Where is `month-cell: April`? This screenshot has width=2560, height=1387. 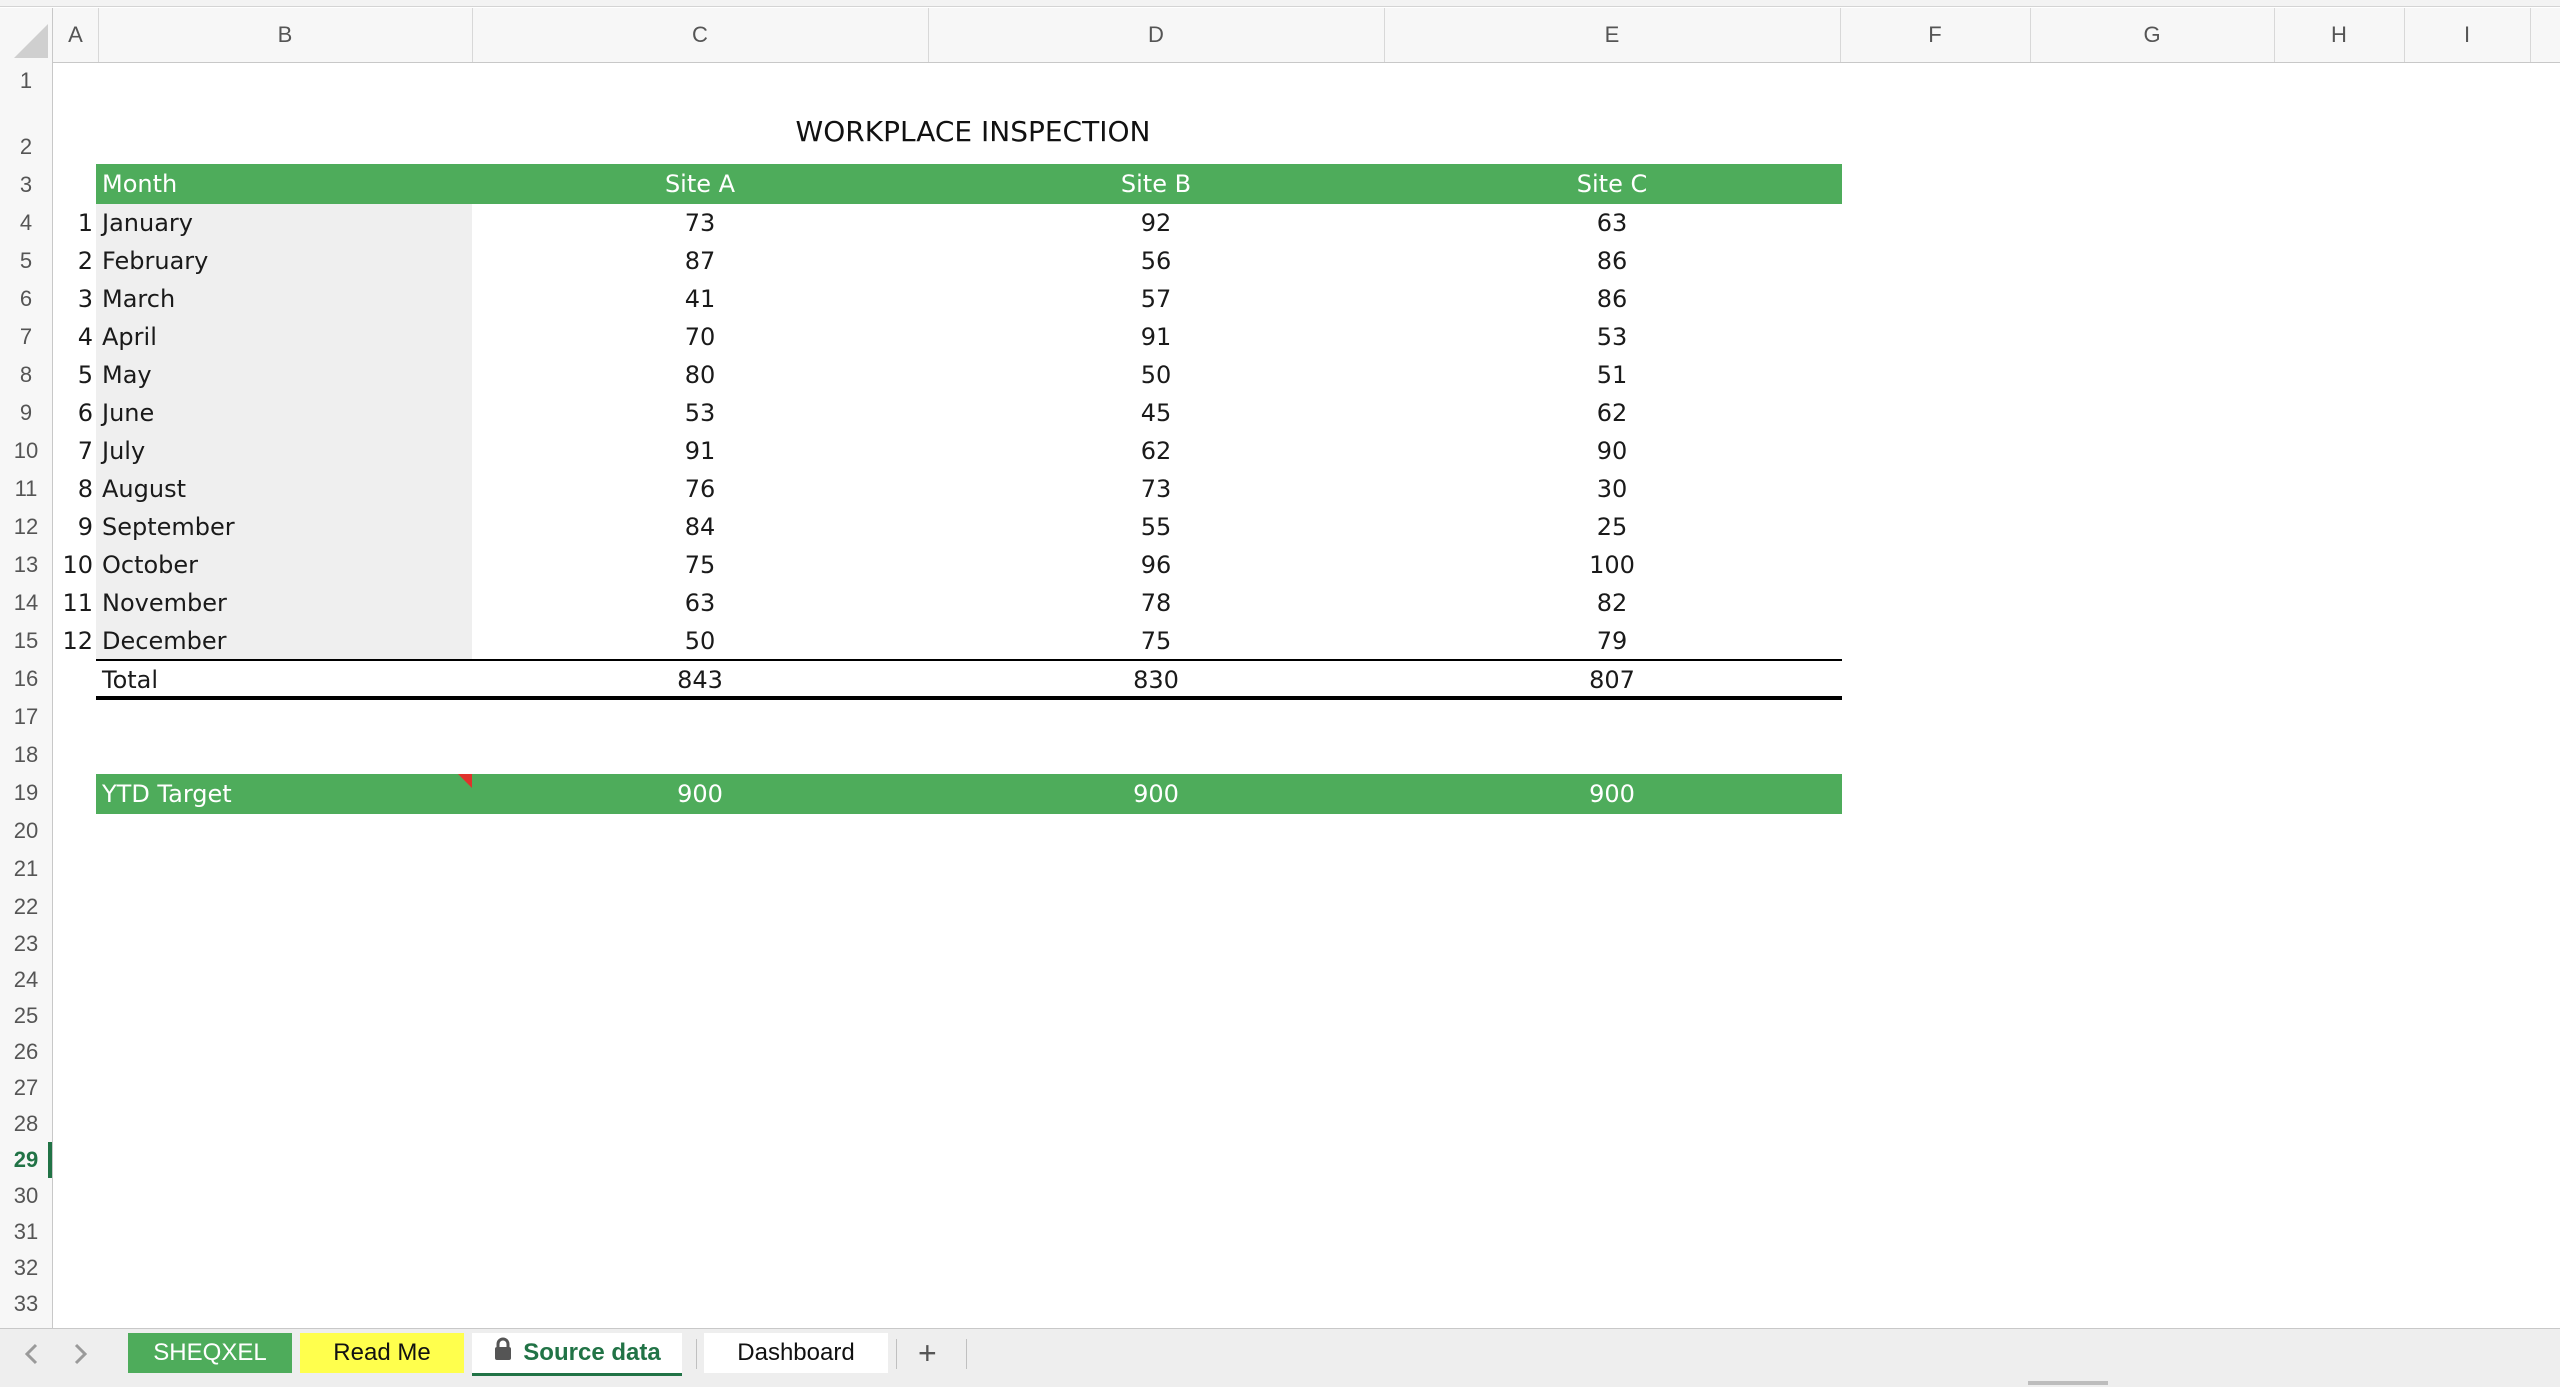 month-cell: April is located at coordinates (129, 337).